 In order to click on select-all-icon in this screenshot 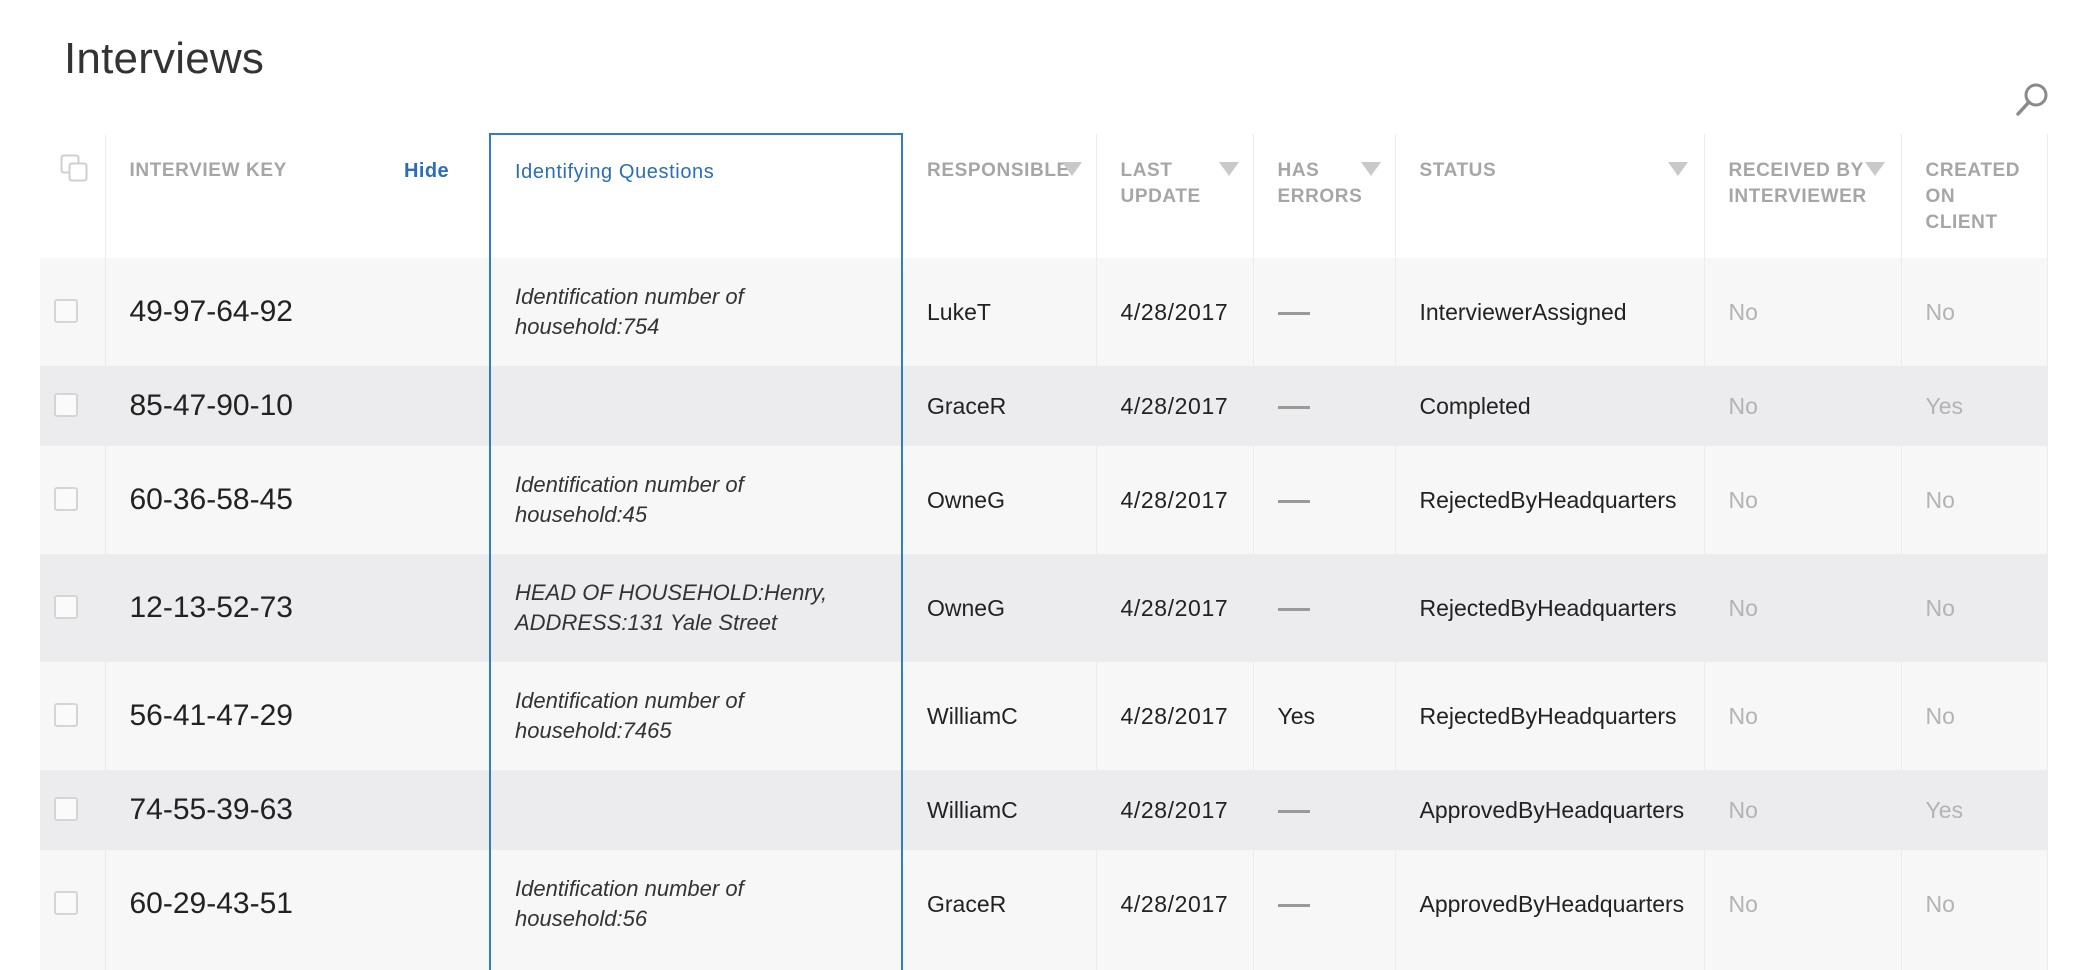, I will do `click(74, 168)`.